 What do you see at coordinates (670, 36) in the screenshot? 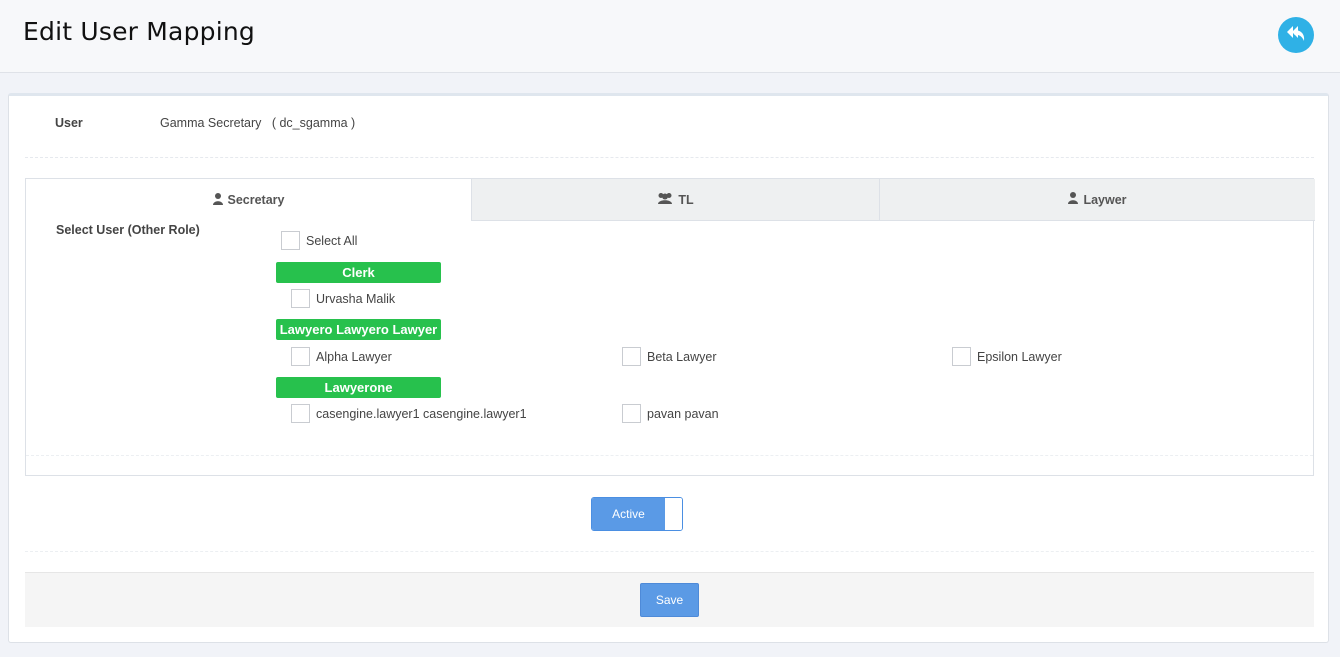
I see `page-header: Edit User Mapping` at bounding box center [670, 36].